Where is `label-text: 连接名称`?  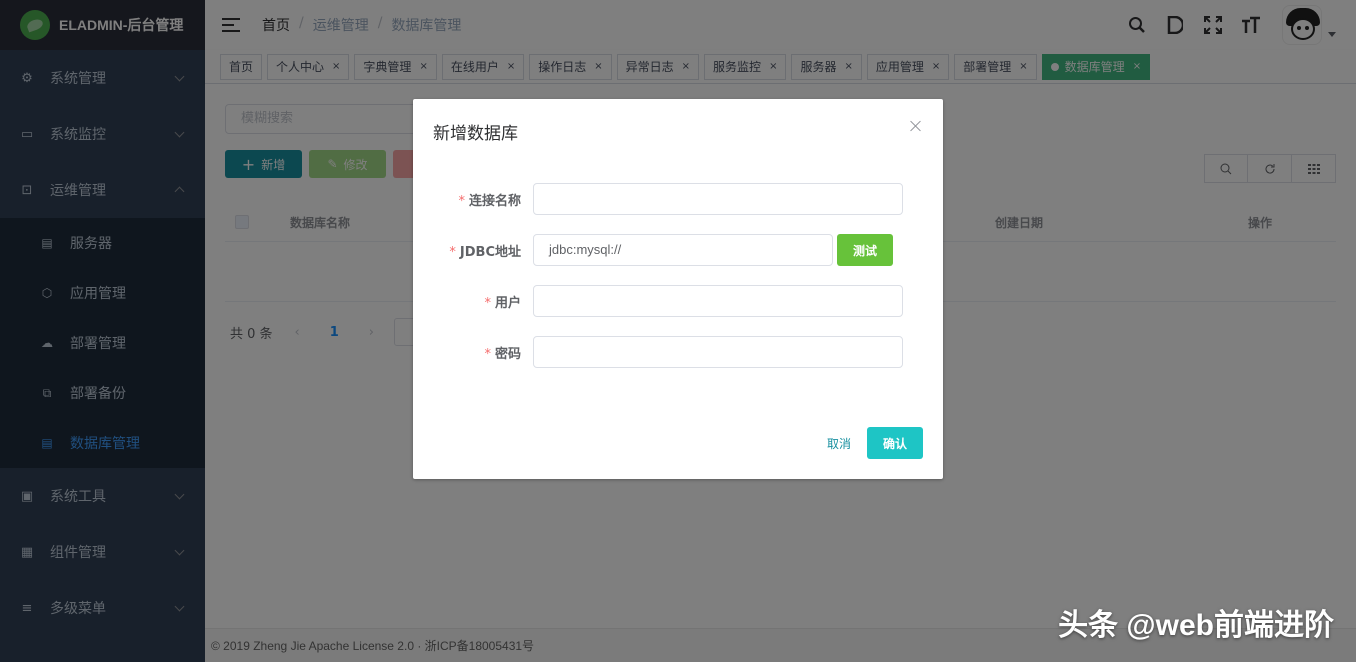
label-text: 连接名称 is located at coordinates (494, 201).